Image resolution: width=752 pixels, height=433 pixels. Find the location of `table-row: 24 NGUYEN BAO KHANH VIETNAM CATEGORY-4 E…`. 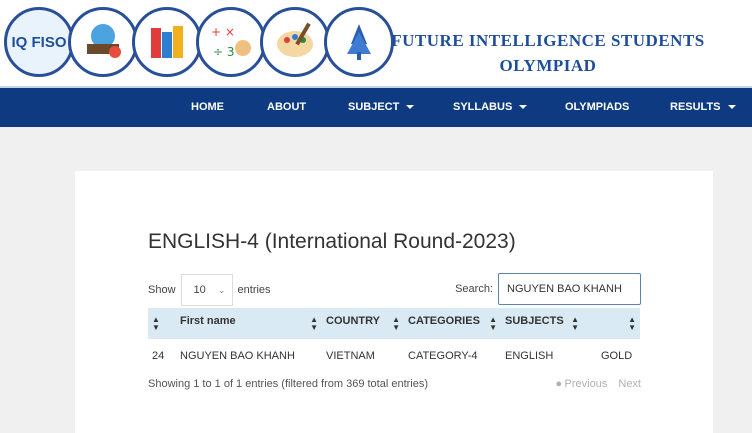

table-row: 24 NGUYEN BAO KHANH VIETNAM CATEGORY-4 E… is located at coordinates (394, 356).